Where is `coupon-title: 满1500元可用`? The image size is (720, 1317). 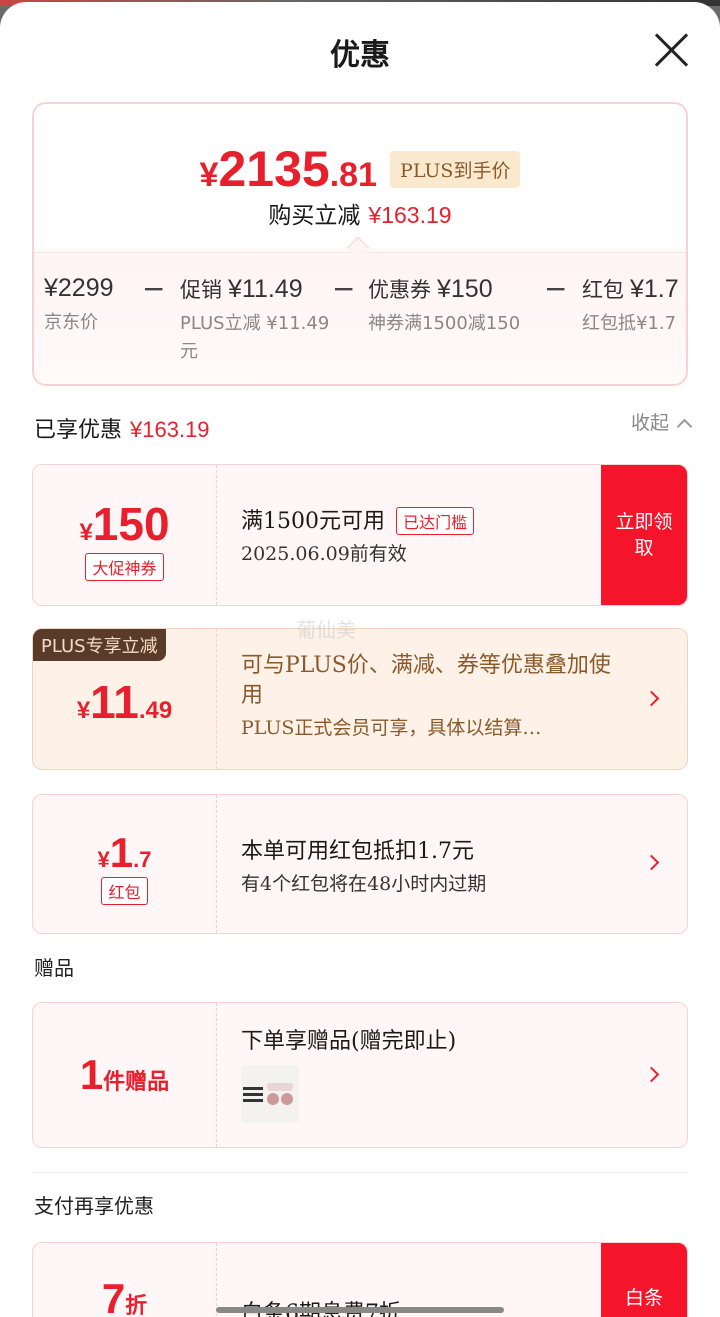
coupon-title: 满1500元可用 is located at coordinates (313, 521).